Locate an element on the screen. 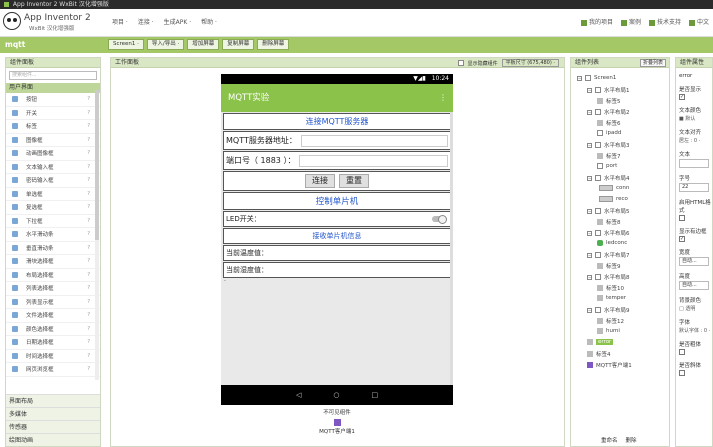 The image size is (713, 447). tree-node: 标签10 is located at coordinates (610, 288).